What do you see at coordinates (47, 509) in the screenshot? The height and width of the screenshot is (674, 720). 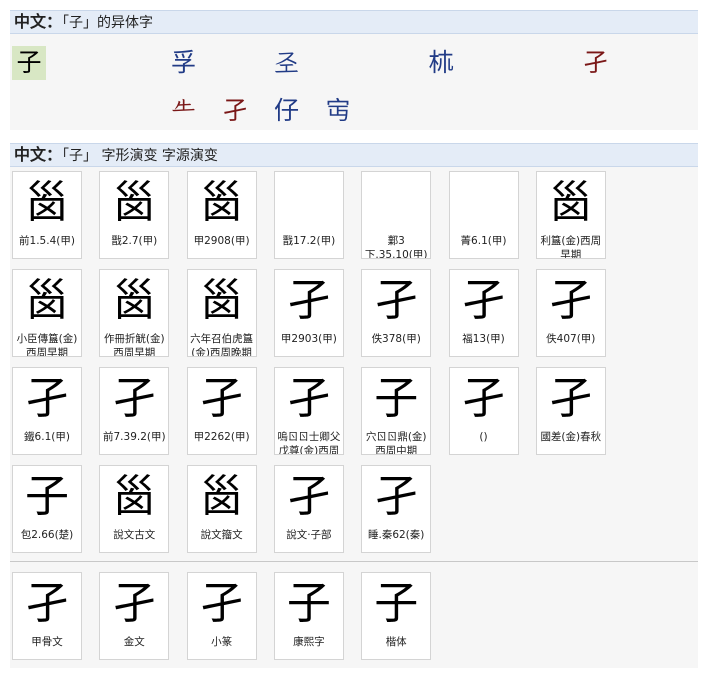 I see `glyph-cell: 子包2.66(楚)` at bounding box center [47, 509].